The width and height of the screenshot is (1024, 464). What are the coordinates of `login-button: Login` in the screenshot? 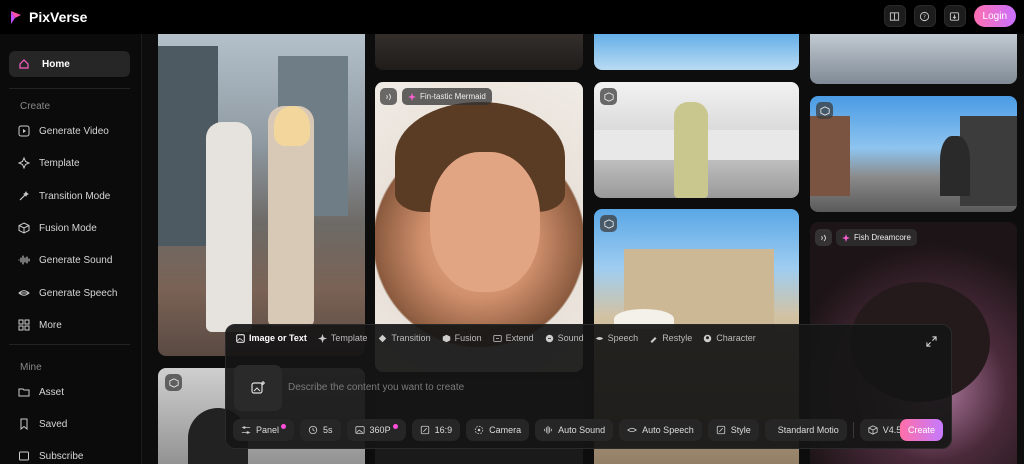 It's located at (994, 16).